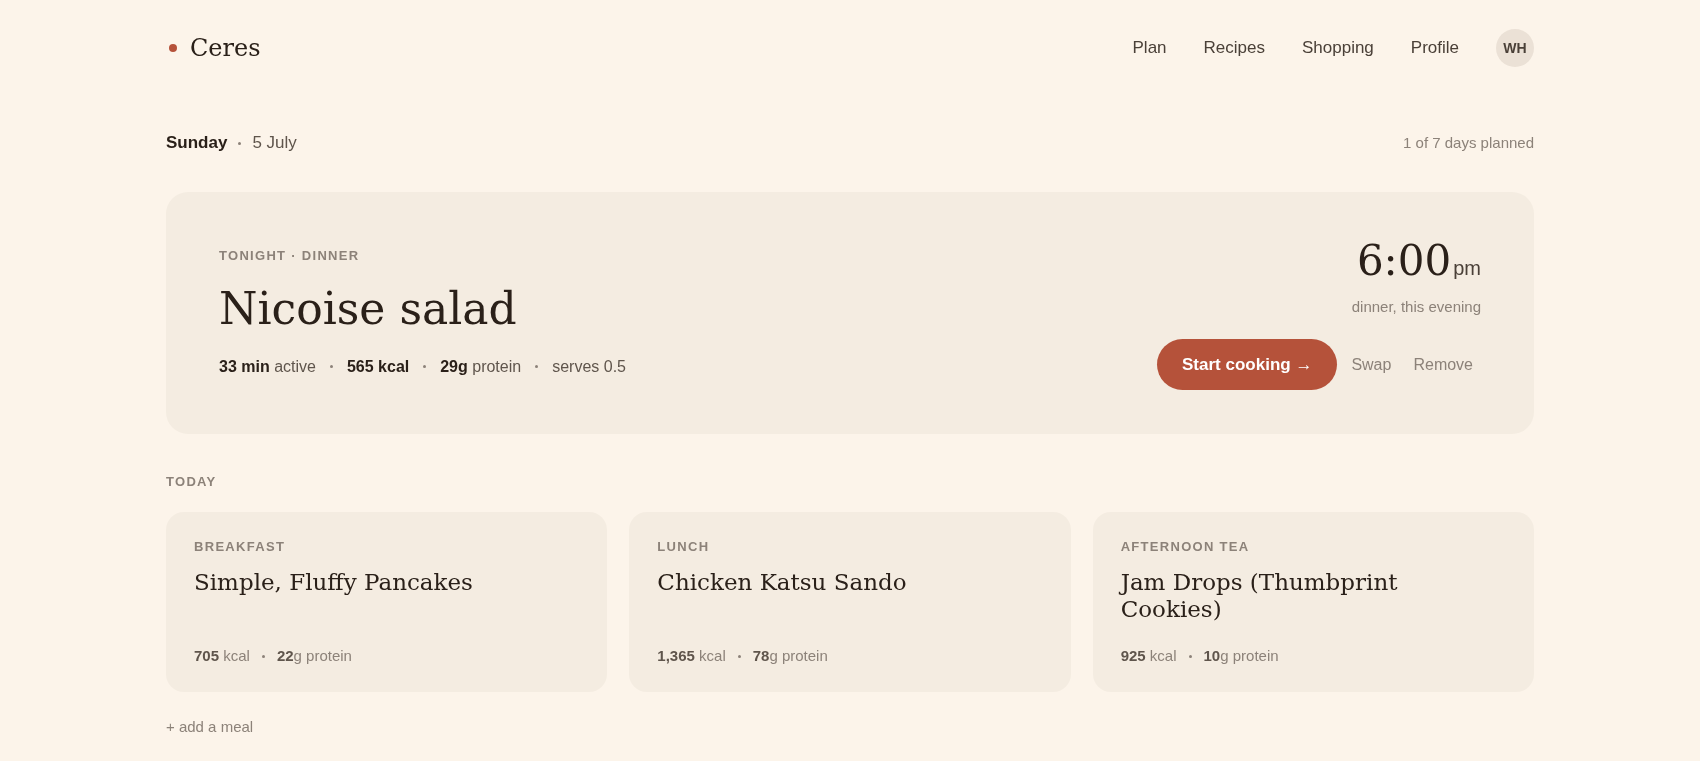  Describe the element at coordinates (1259, 596) in the screenshot. I see `meal-title: Jam Drops (Thumbprint Cookies)` at that location.